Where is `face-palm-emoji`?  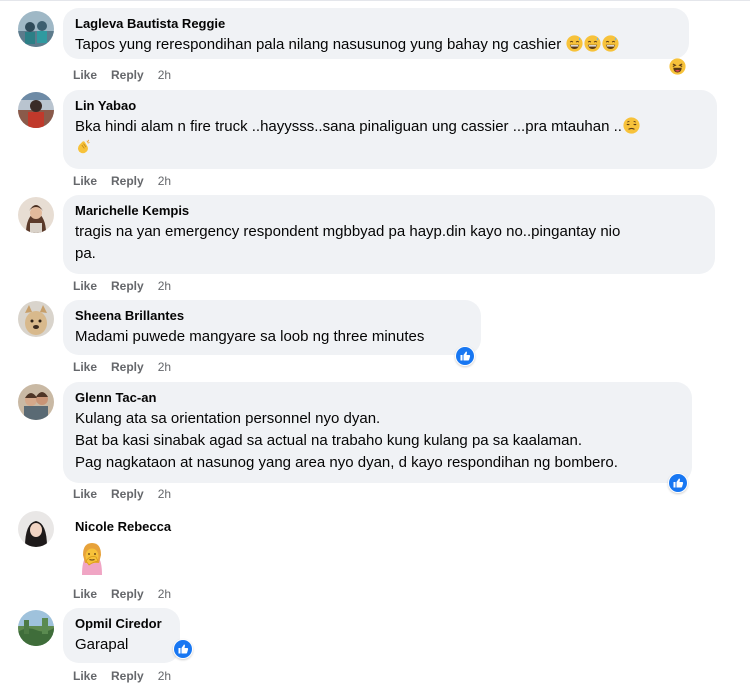
face-palm-emoji is located at coordinates (92, 558).